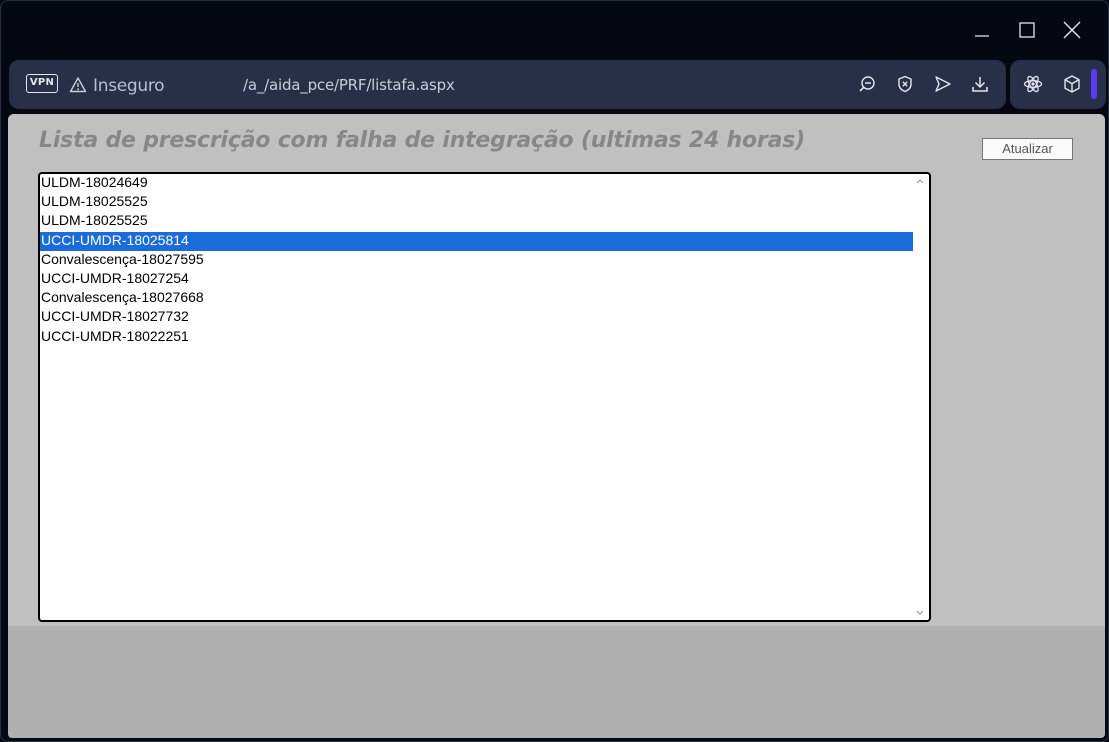  I want to click on sidebar-accent-indicator, so click(1094, 84).